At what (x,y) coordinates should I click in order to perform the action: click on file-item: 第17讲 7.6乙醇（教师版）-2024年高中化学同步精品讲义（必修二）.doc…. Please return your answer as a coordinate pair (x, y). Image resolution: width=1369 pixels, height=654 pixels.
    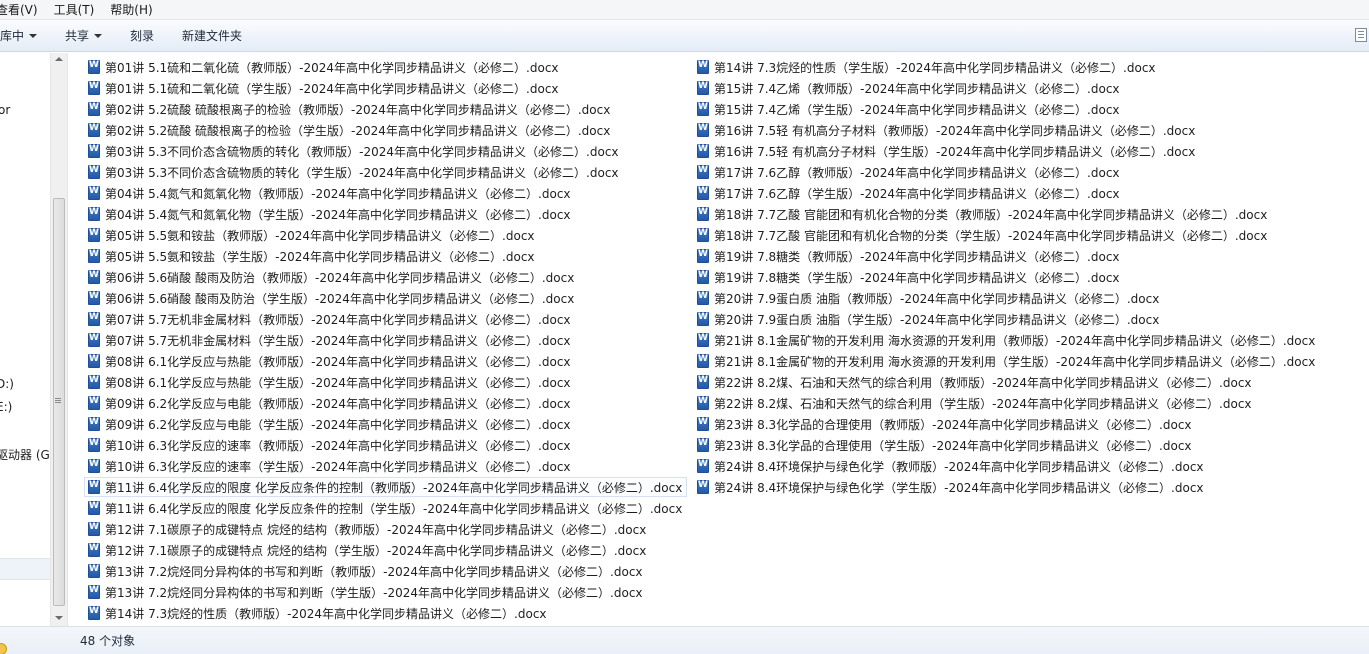
    Looking at the image, I should click on (909, 172).